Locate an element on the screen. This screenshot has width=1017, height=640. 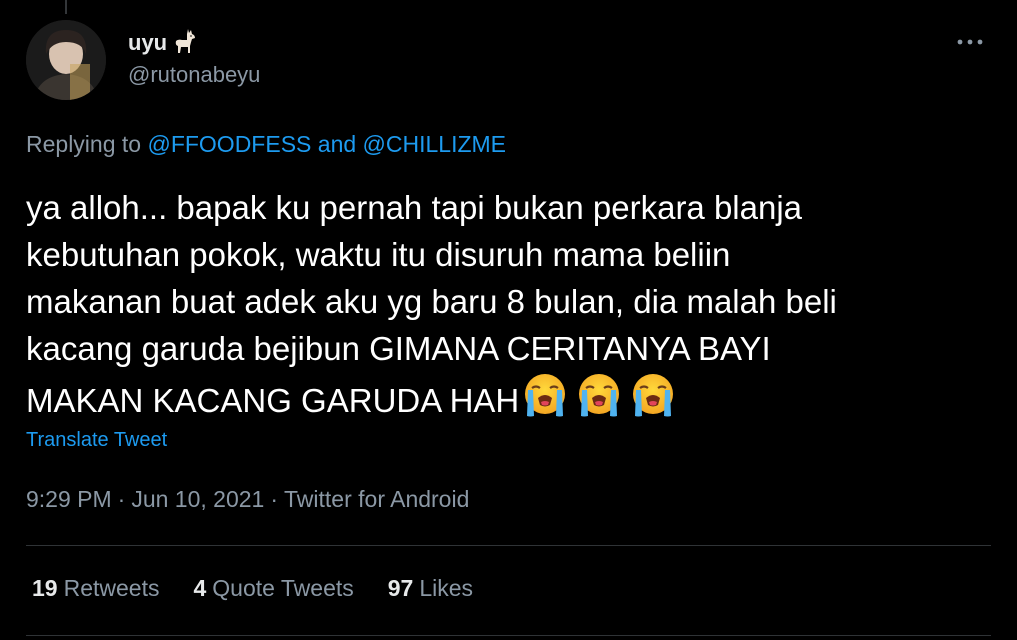
llama-icon is located at coordinates (185, 41).